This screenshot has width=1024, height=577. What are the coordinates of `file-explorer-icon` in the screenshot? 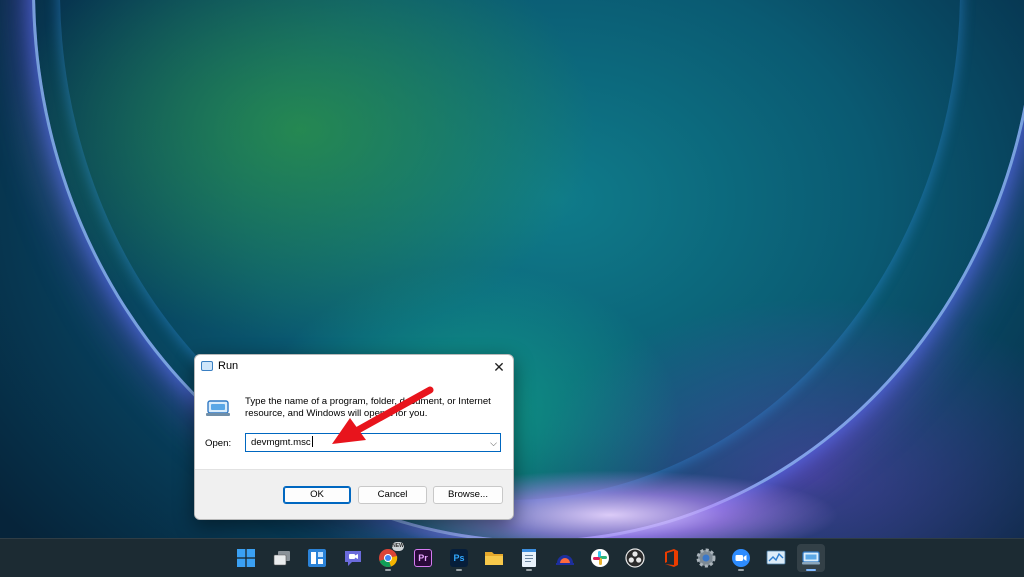 It's located at (494, 558).